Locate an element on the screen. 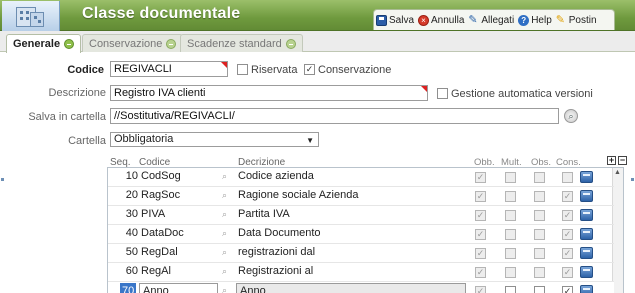  salva-in-cartella-field: //Sostitutiva/REGIVACLI/ is located at coordinates (334, 116).